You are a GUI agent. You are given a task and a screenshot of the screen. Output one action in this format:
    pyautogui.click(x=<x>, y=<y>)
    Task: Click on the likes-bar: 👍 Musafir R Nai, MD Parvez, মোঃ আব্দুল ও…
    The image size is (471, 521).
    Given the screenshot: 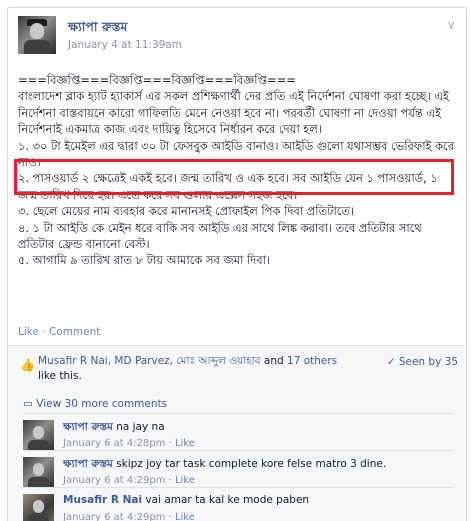 What is the action you would take?
    pyautogui.click(x=237, y=366)
    